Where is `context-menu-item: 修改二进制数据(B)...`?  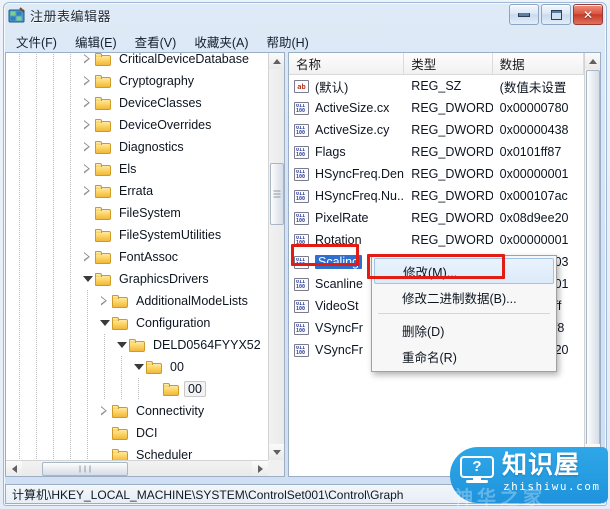
context-menu-item: 修改二进制数据(B)... is located at coordinates (464, 297).